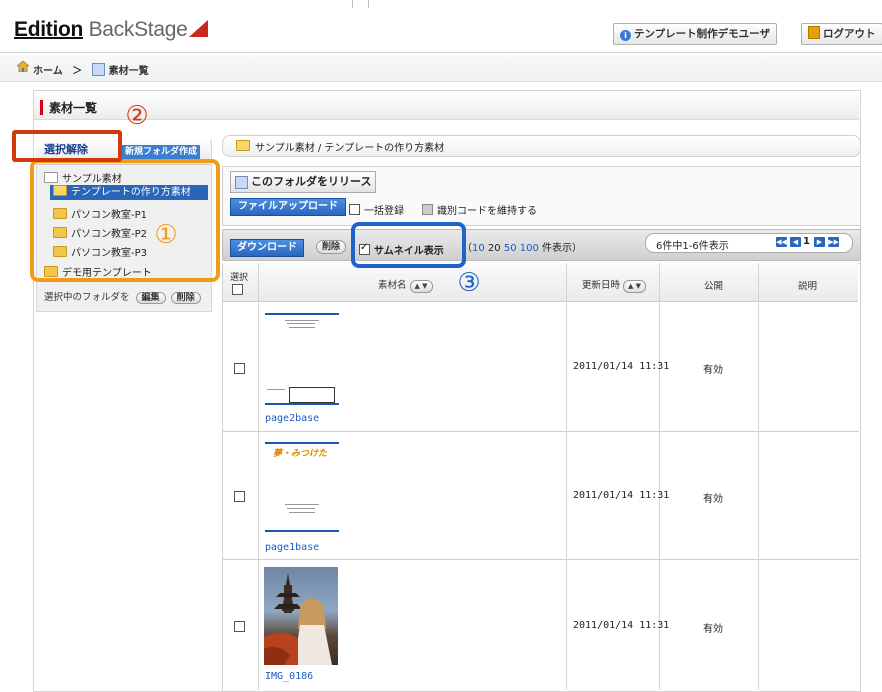 The image size is (882, 692). What do you see at coordinates (478, 248) in the screenshot?
I see `per-page-10: 10` at bounding box center [478, 248].